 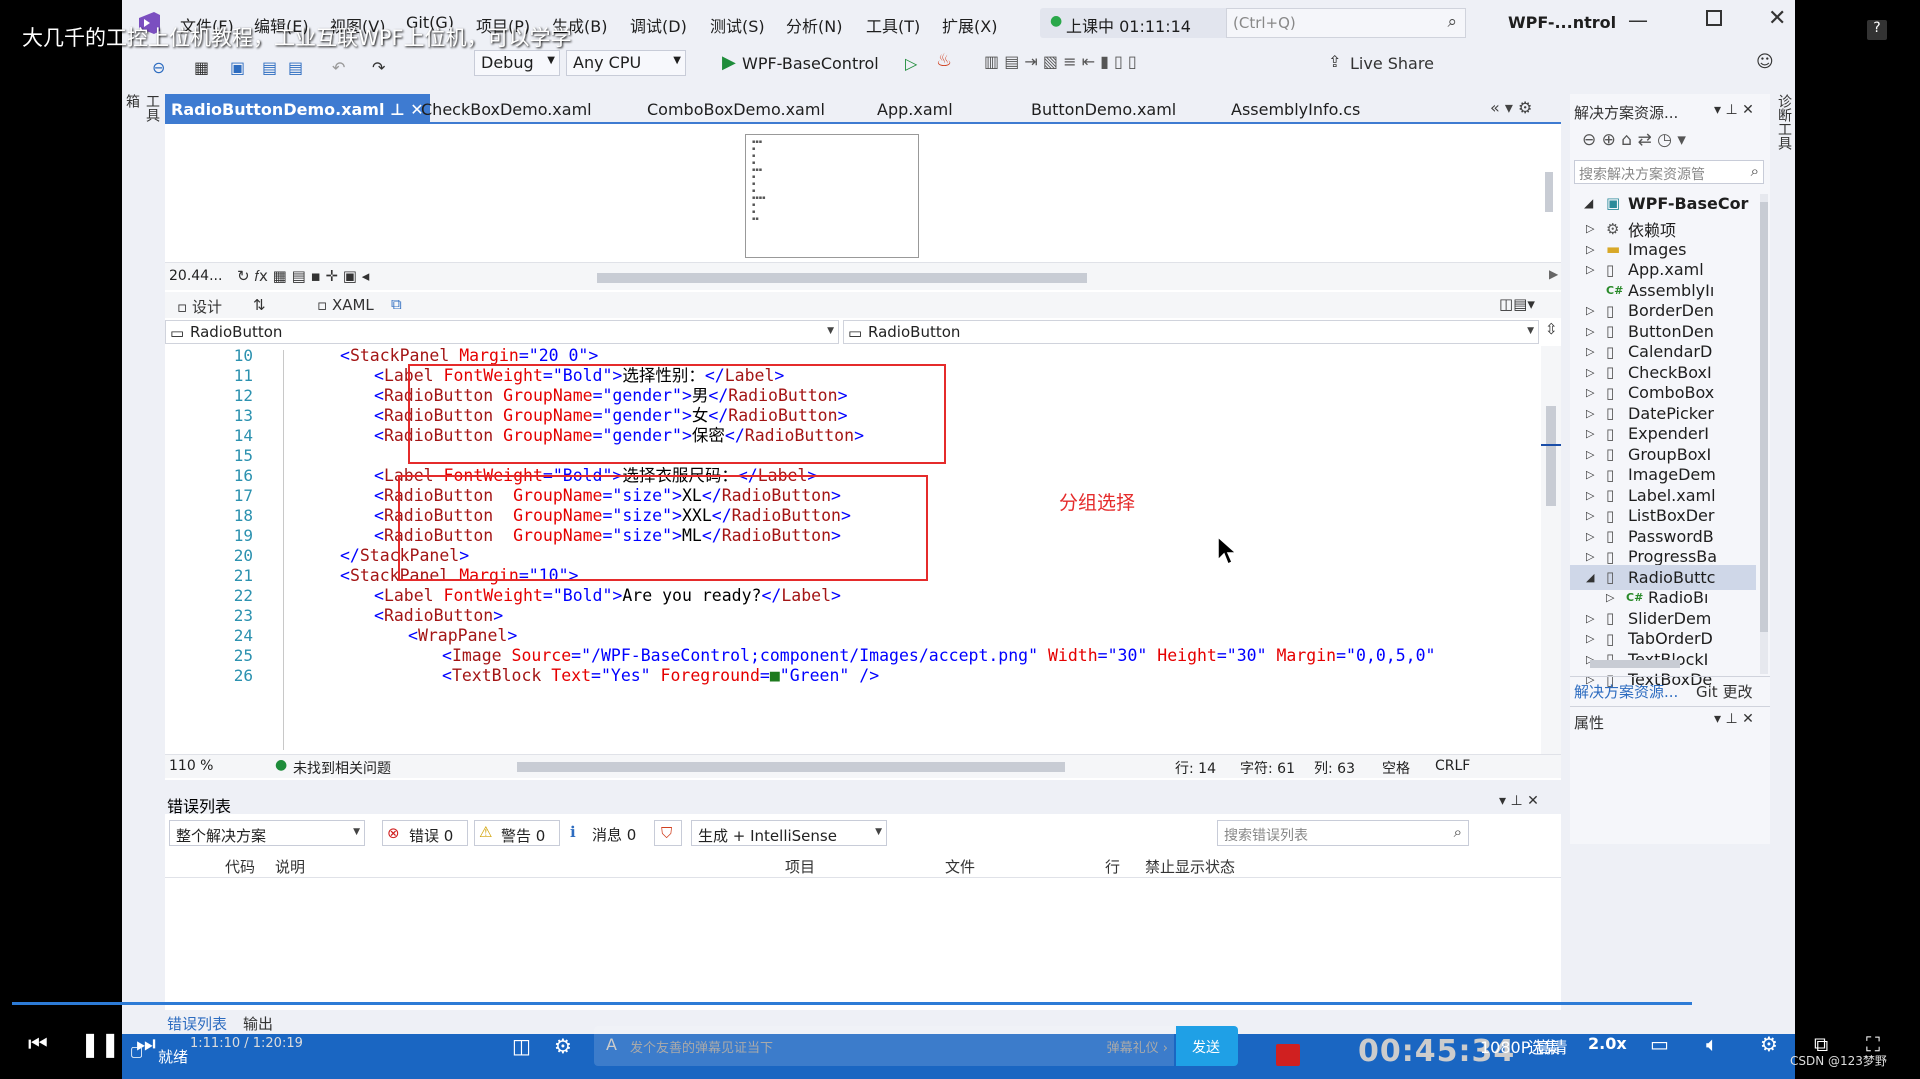 I want to click on volume-icon: 🔈︎, so click(x=1712, y=1044).